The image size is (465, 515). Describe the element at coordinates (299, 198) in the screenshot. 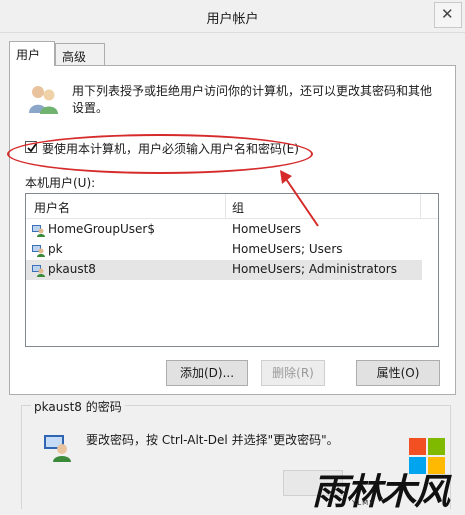

I see `annotation-arrow-icon` at that location.